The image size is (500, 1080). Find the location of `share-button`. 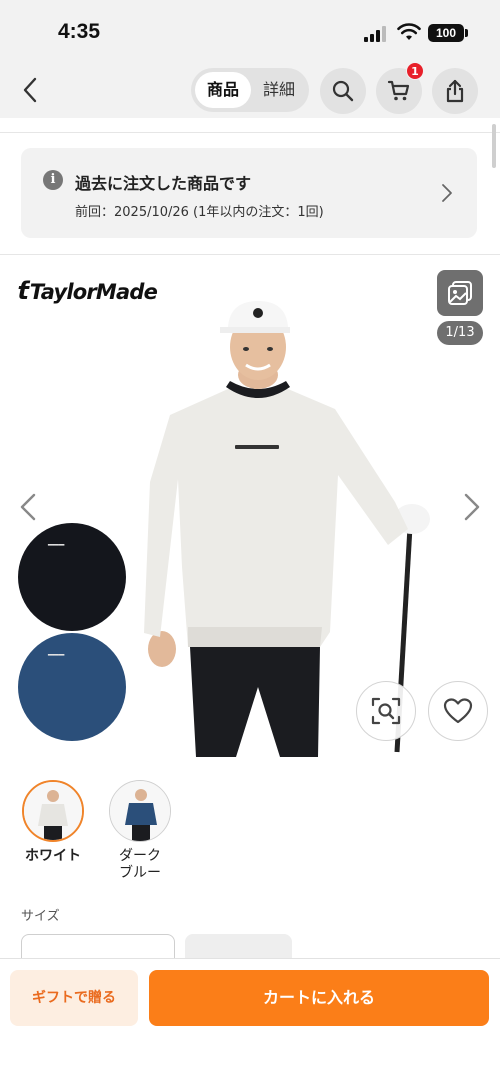

share-button is located at coordinates (455, 91).